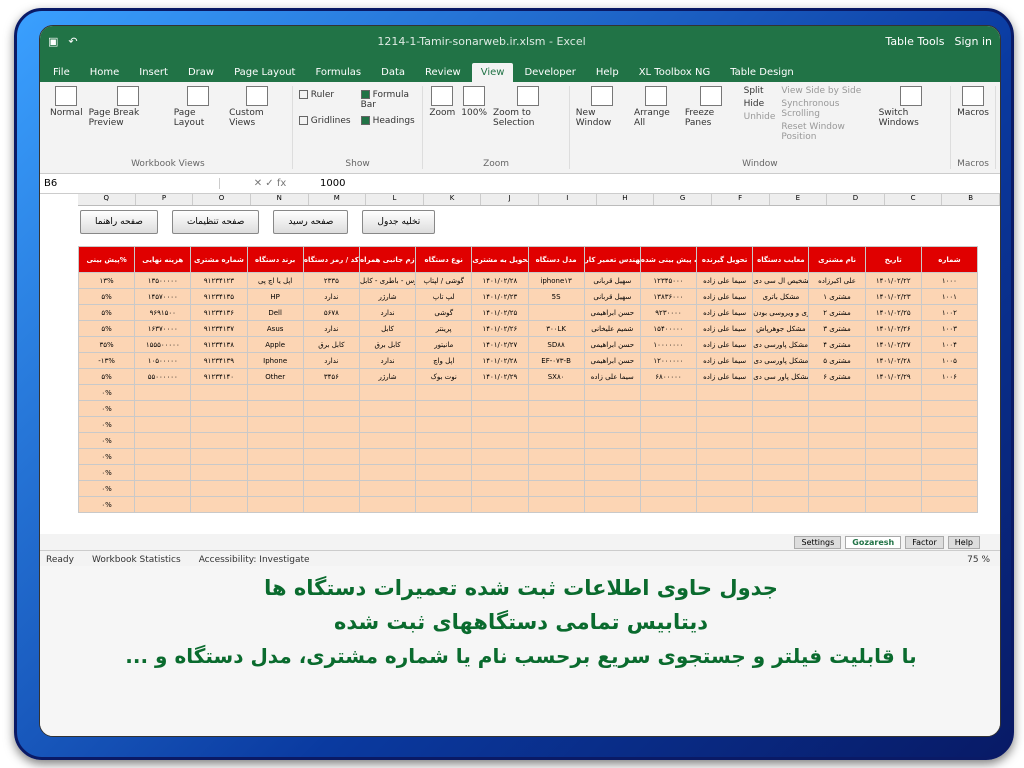  Describe the element at coordinates (442, 107) in the screenshot. I see `zoom-button: Zoom` at that location.